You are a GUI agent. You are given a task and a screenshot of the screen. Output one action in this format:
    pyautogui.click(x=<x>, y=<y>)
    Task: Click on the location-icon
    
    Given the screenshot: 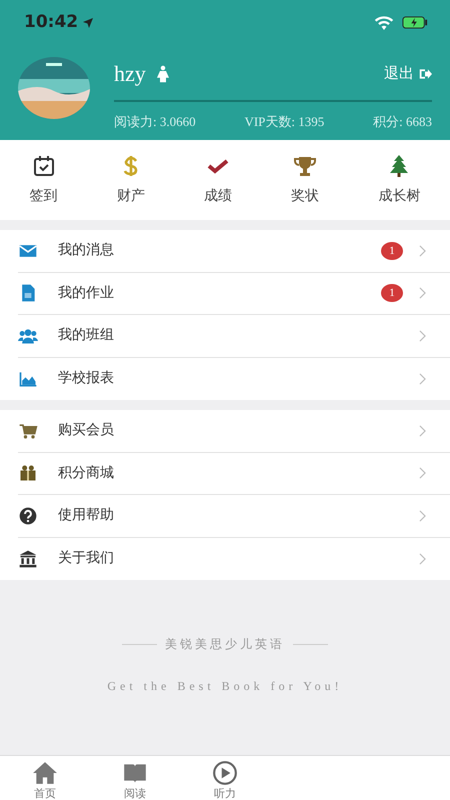 What is the action you would take?
    pyautogui.click(x=88, y=22)
    